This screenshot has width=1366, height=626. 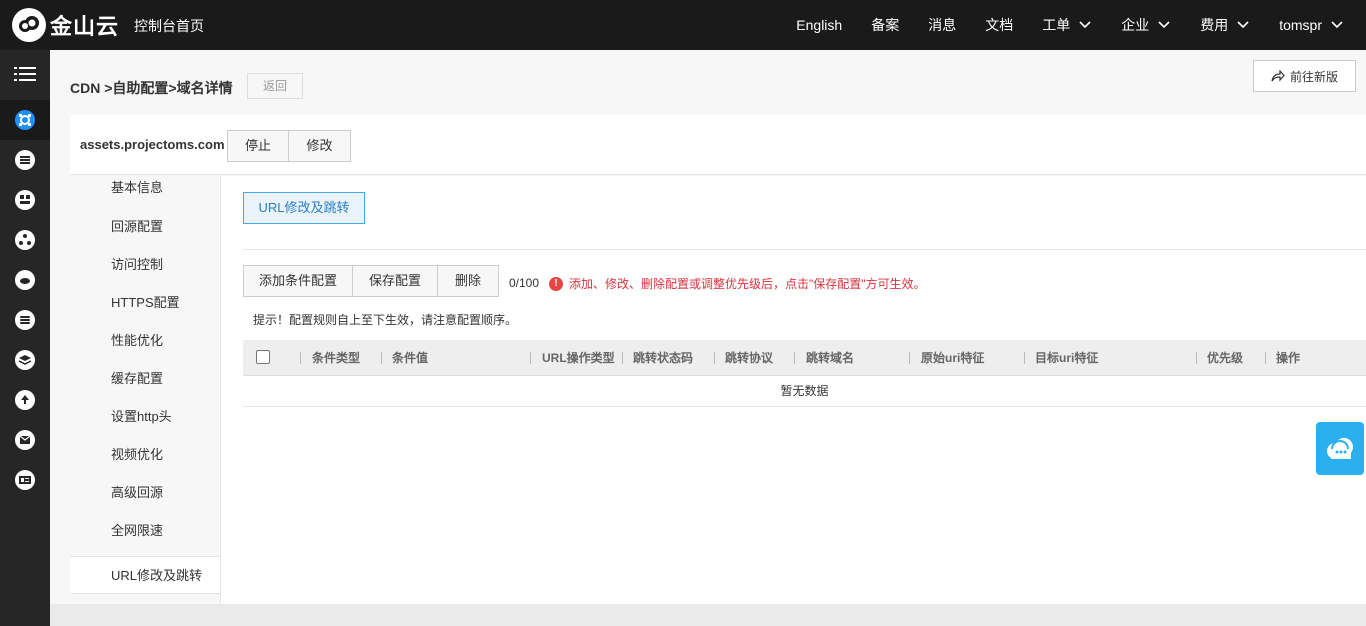 I want to click on col-condition-value: 条件值, so click(x=410, y=358).